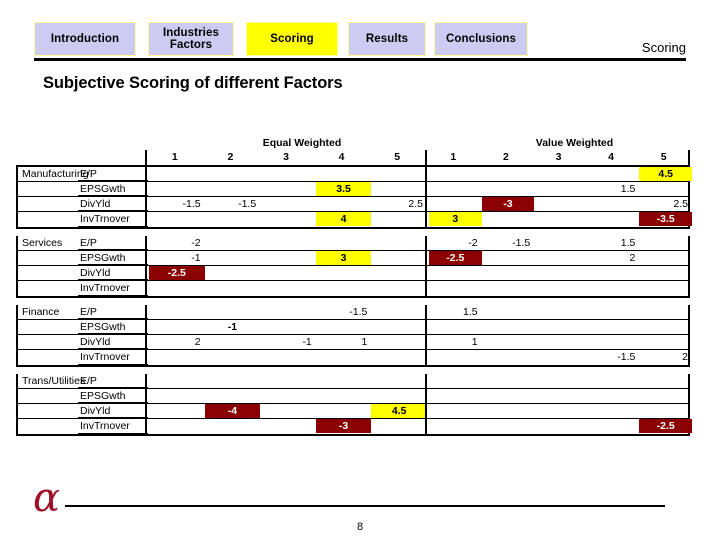 The width and height of the screenshot is (720, 540). Describe the element at coordinates (353, 243) in the screenshot. I see `table-row: Services E/P -2 -2 -1.5 1.5` at that location.